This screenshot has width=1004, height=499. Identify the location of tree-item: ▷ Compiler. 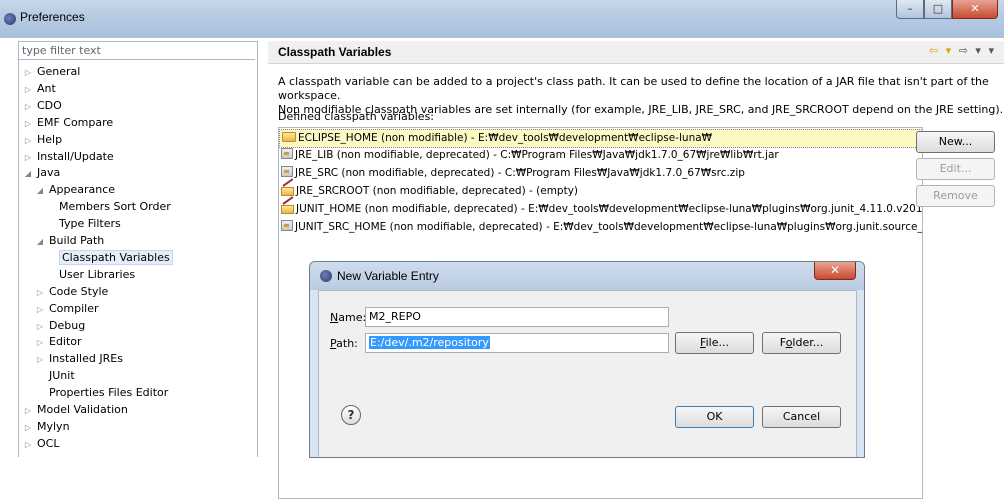
(67, 309).